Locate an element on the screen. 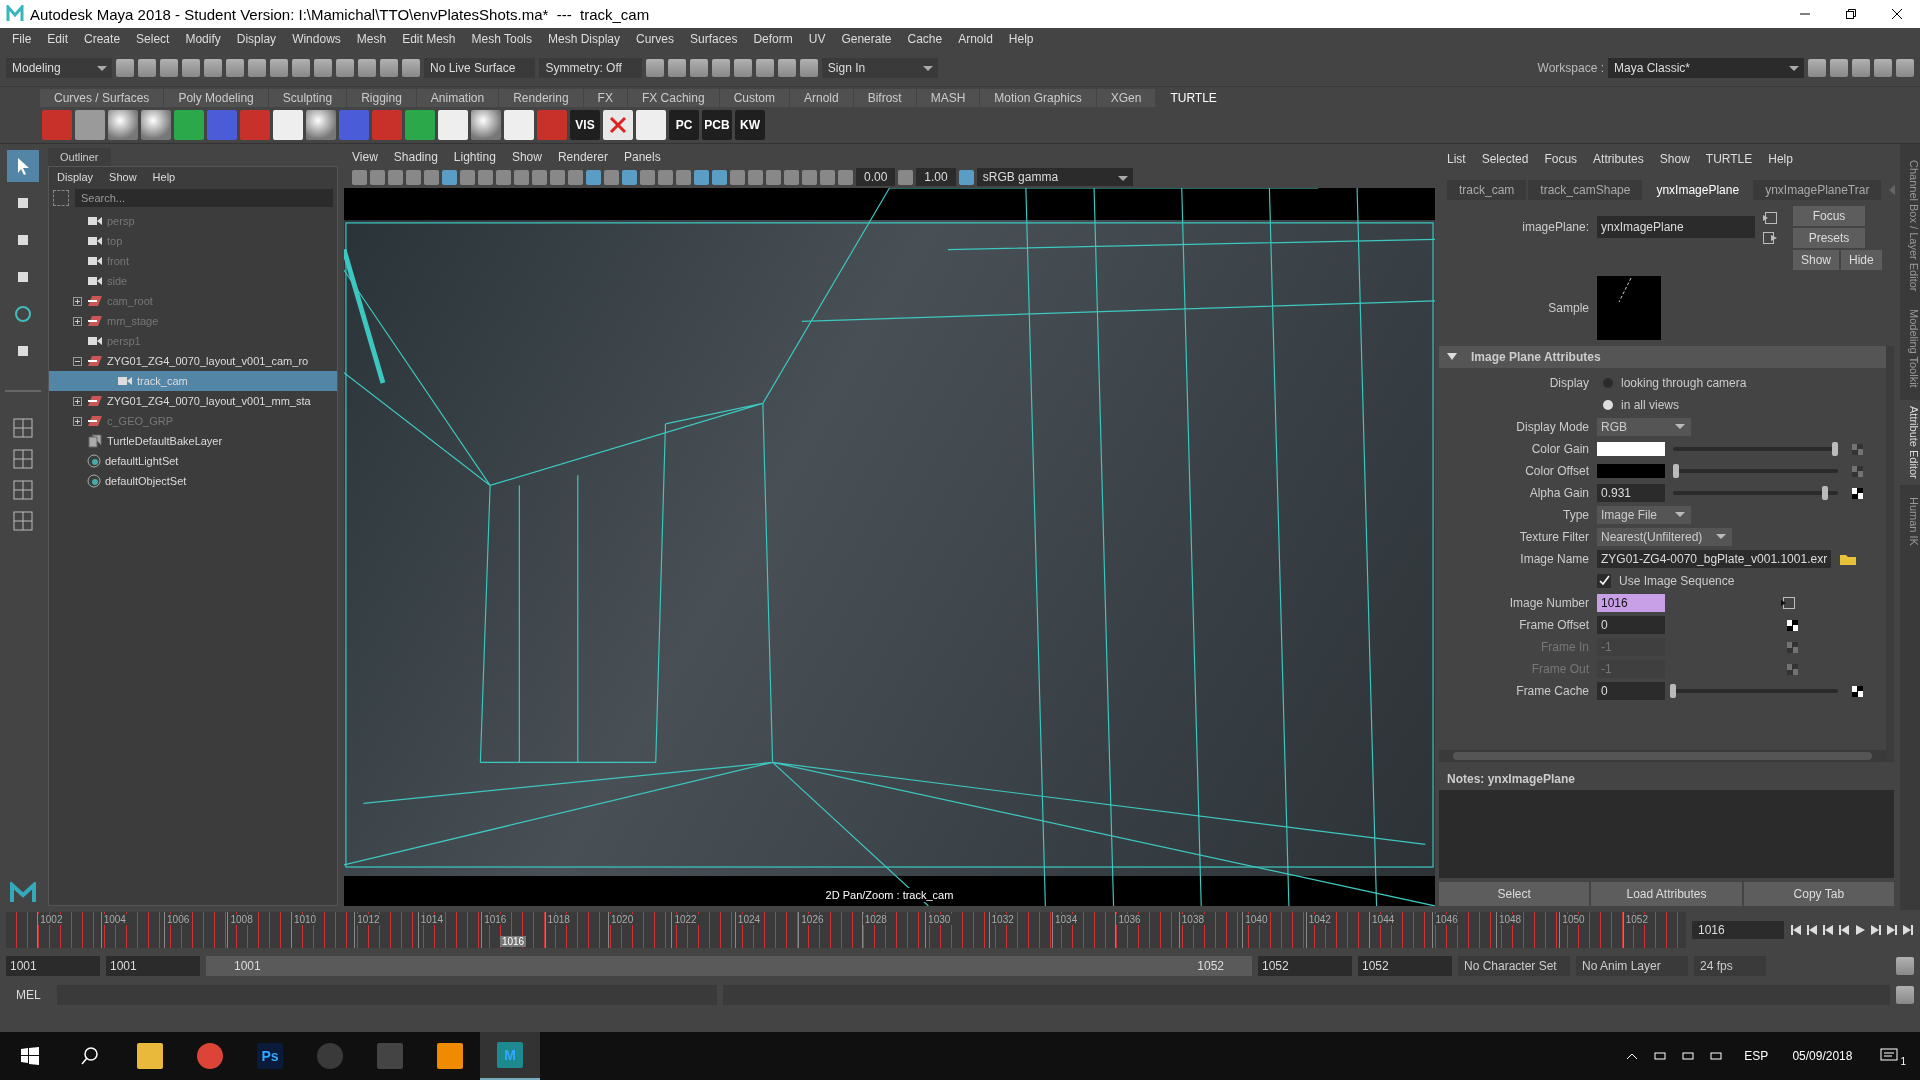  color-management-icon is located at coordinates (966, 177).